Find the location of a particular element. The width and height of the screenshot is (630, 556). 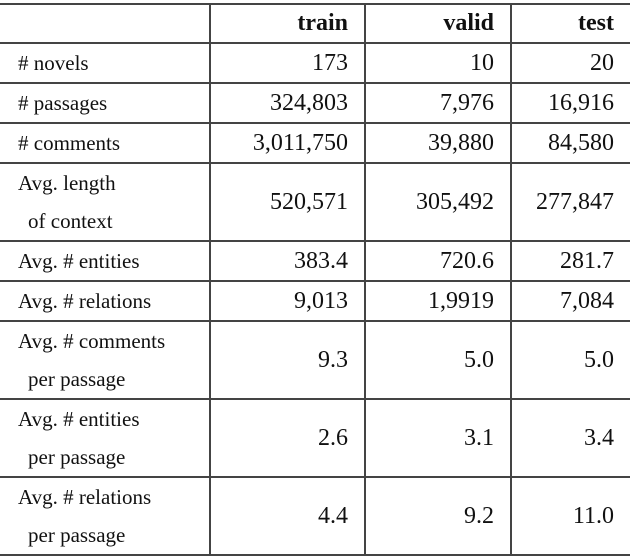

cell-train: 3,011,750 is located at coordinates (287, 143).